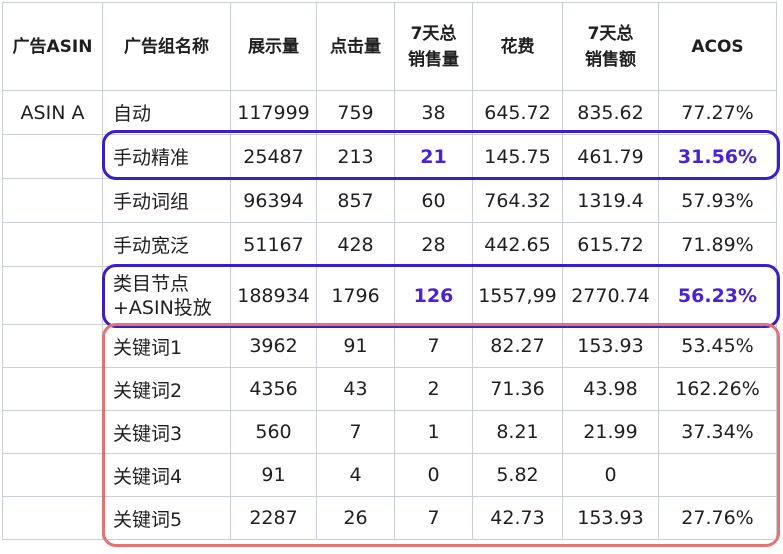 This screenshot has height=554, width=783. What do you see at coordinates (166, 46) in the screenshot?
I see `header-ad-group-name: 广告组名称` at bounding box center [166, 46].